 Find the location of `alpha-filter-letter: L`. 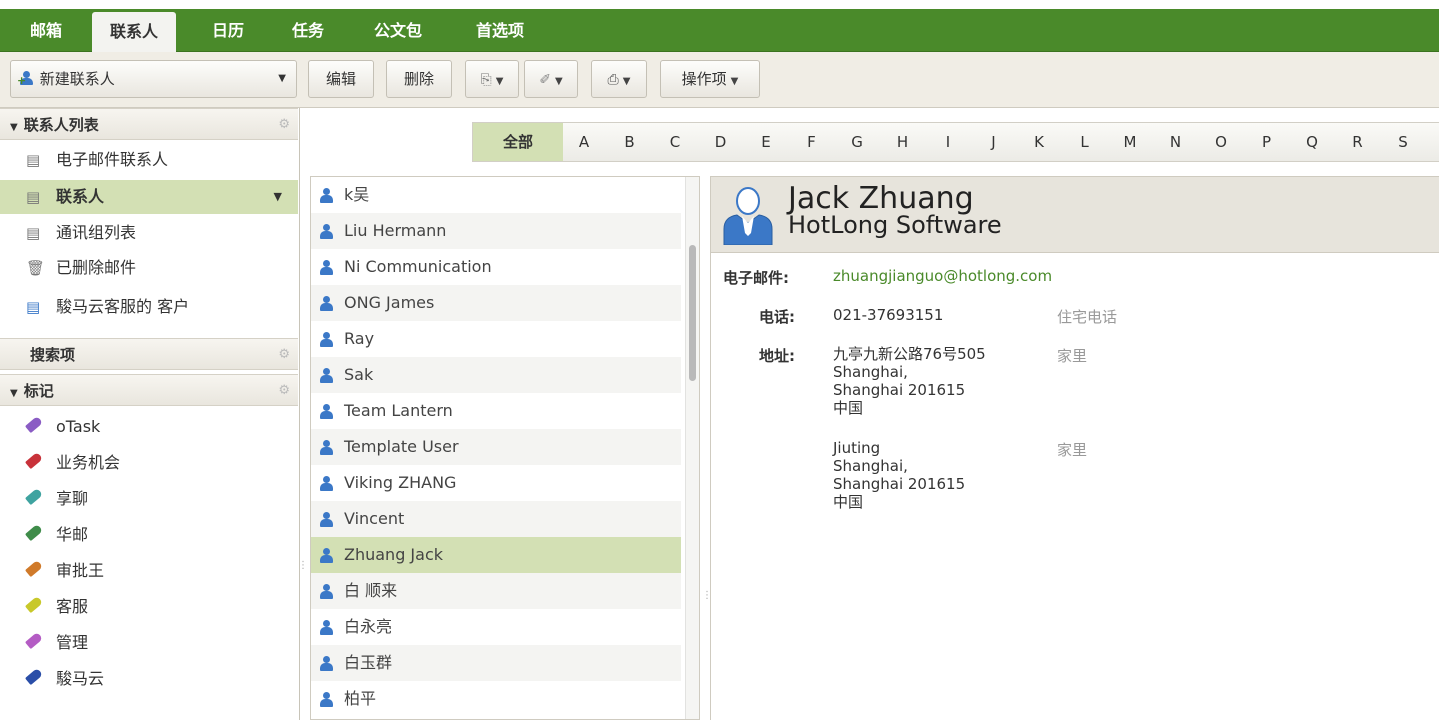

alpha-filter-letter: L is located at coordinates (1085, 142).